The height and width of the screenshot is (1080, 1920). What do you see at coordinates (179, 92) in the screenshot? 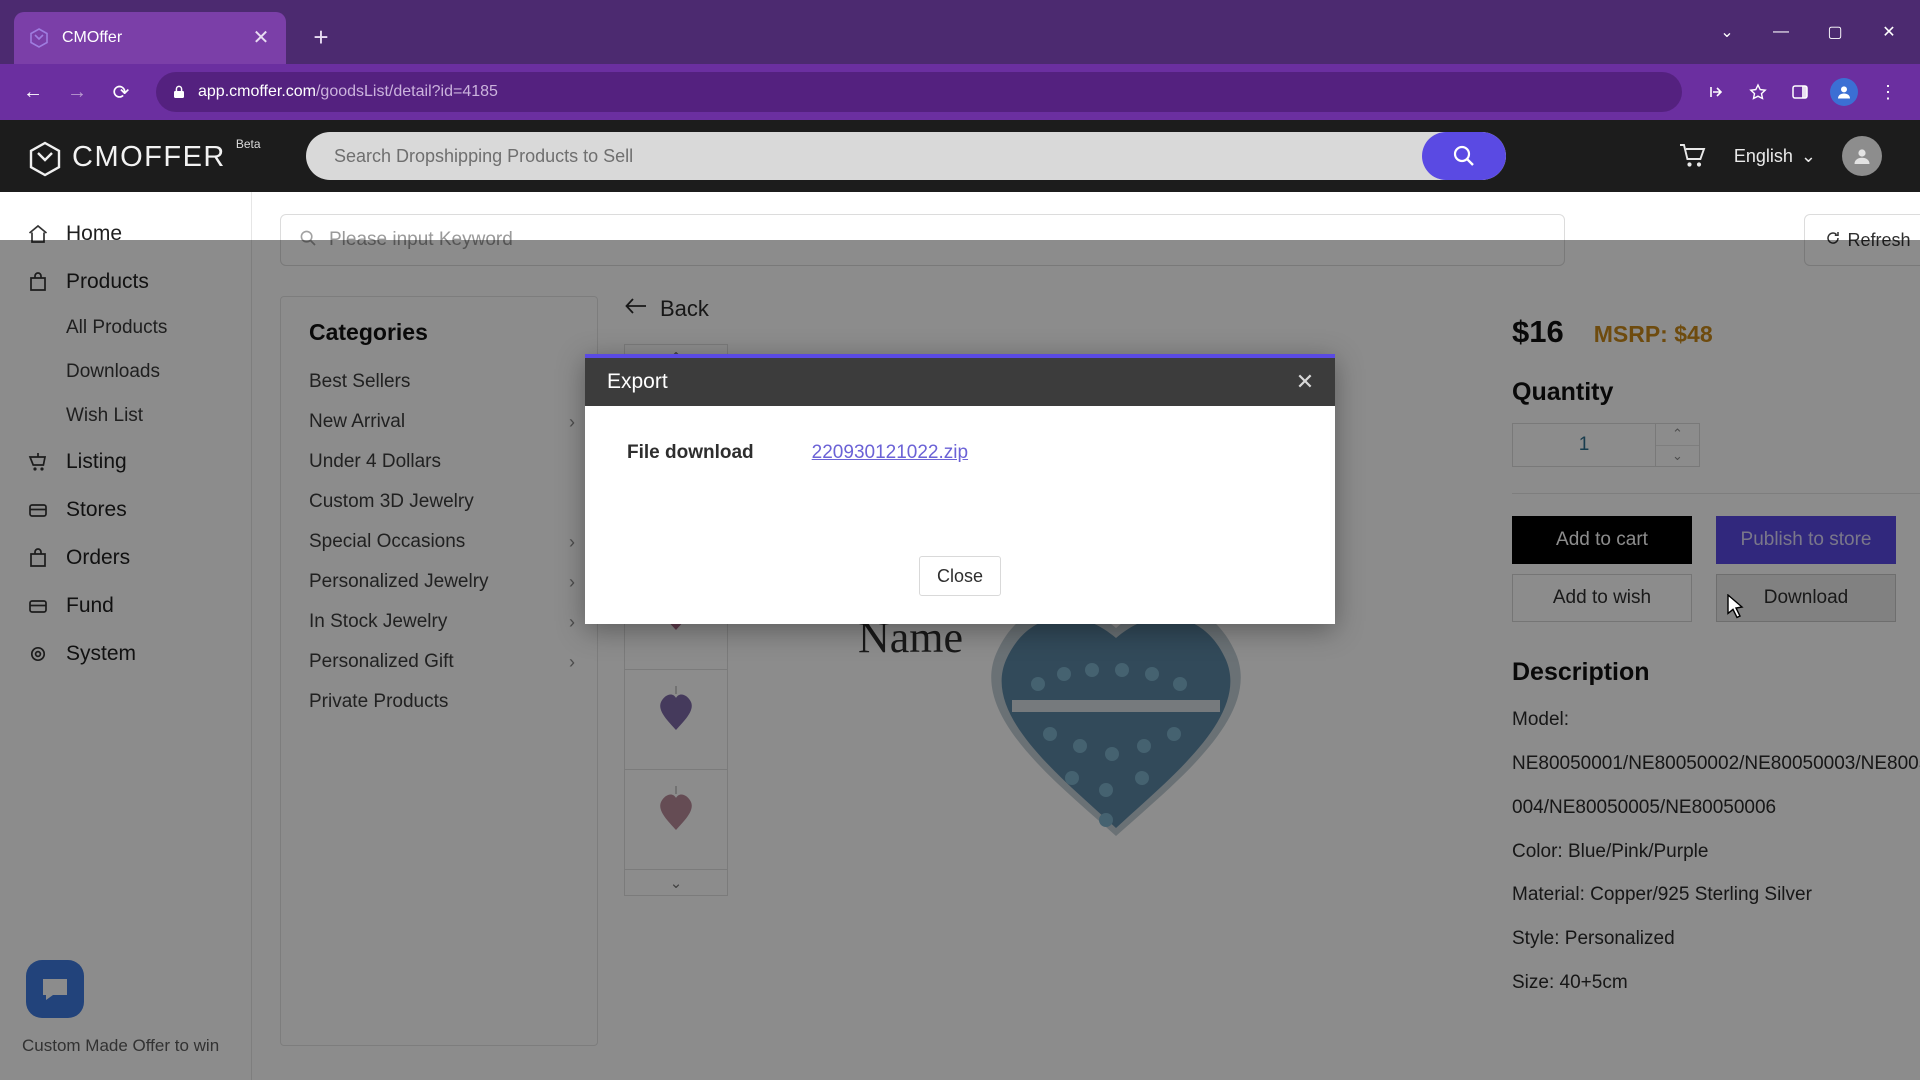
I see `lock-icon` at bounding box center [179, 92].